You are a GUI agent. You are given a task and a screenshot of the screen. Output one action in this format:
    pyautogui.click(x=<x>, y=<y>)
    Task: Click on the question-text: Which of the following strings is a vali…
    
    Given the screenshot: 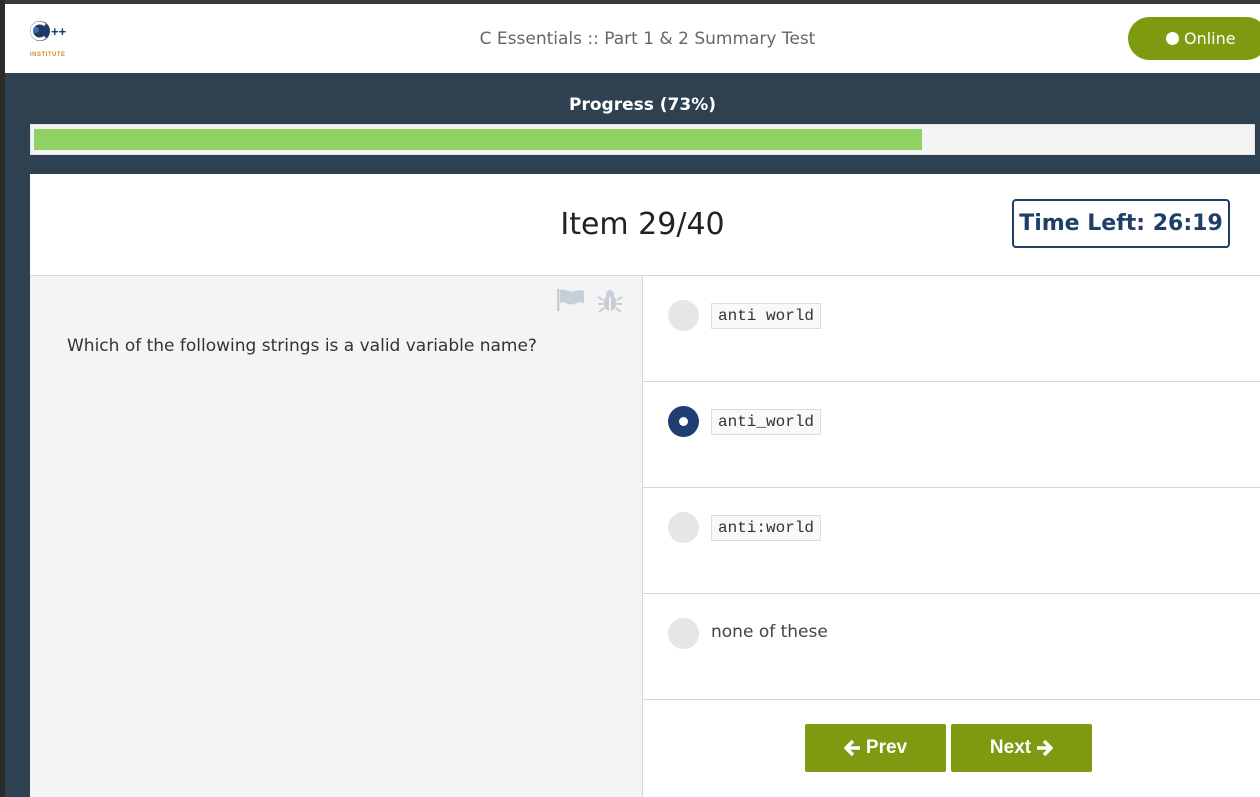 What is the action you would take?
    pyautogui.click(x=302, y=346)
    